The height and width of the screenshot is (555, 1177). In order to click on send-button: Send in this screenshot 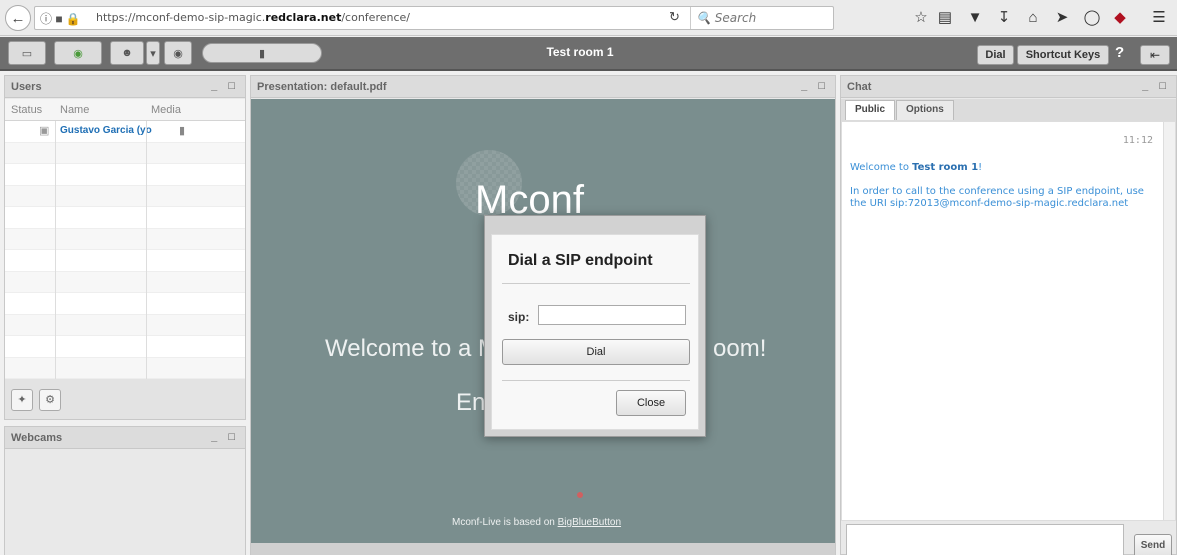, I will do `click(1153, 544)`.